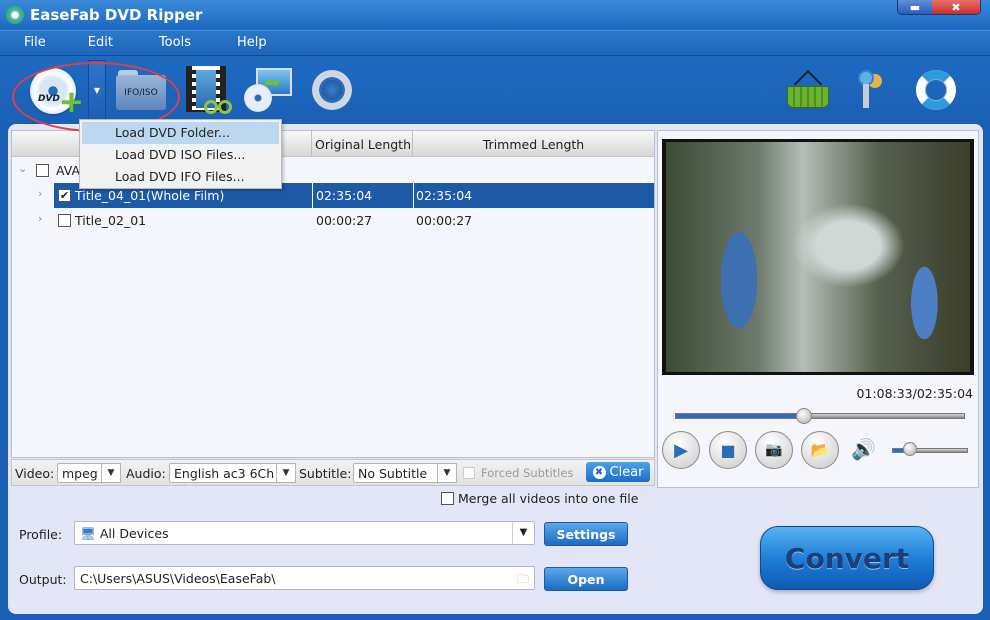 This screenshot has width=990, height=620. Describe the element at coordinates (224, 473) in the screenshot. I see `audio-select: English ac3 6Ch` at that location.